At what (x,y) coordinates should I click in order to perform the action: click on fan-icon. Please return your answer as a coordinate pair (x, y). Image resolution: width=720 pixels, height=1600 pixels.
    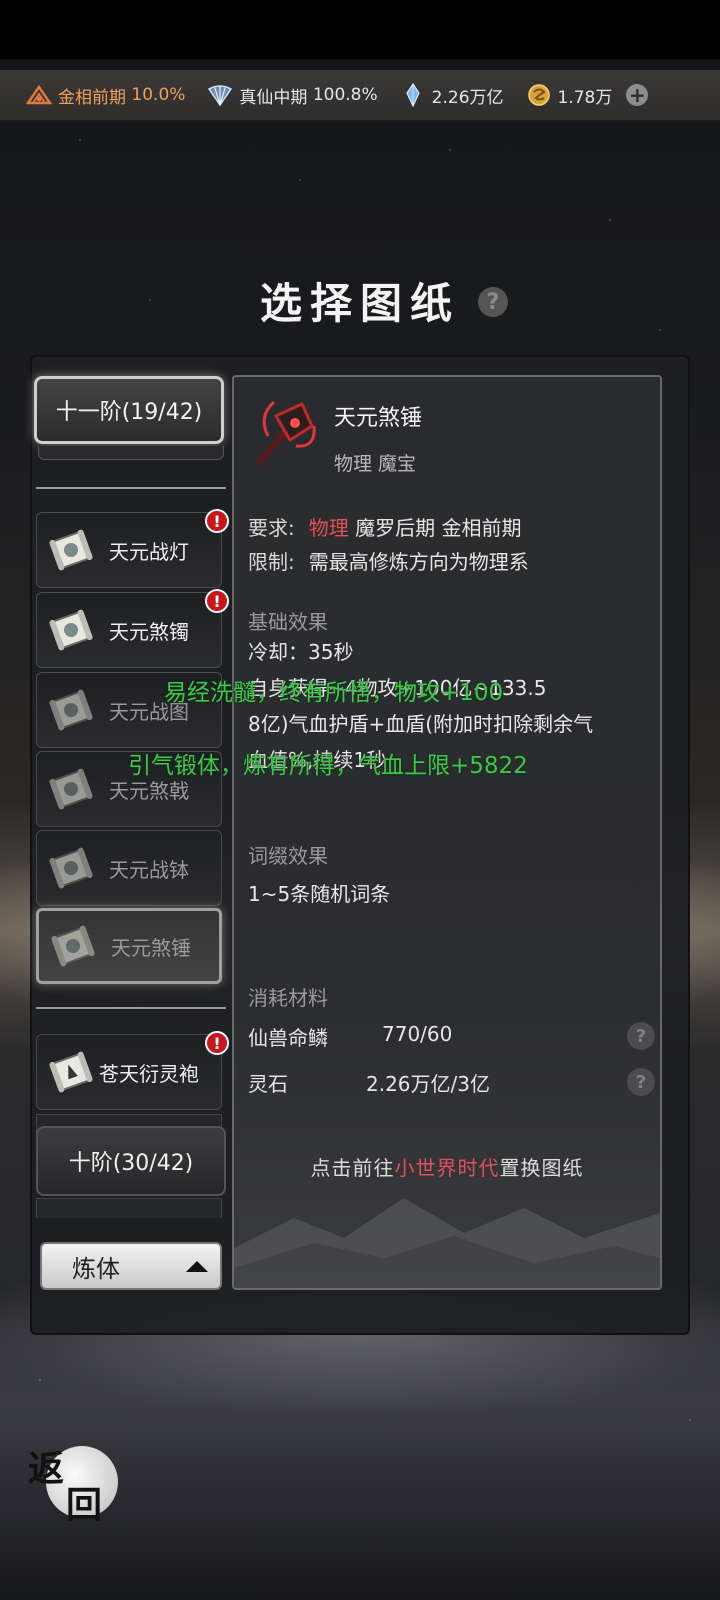
    Looking at the image, I should click on (220, 96).